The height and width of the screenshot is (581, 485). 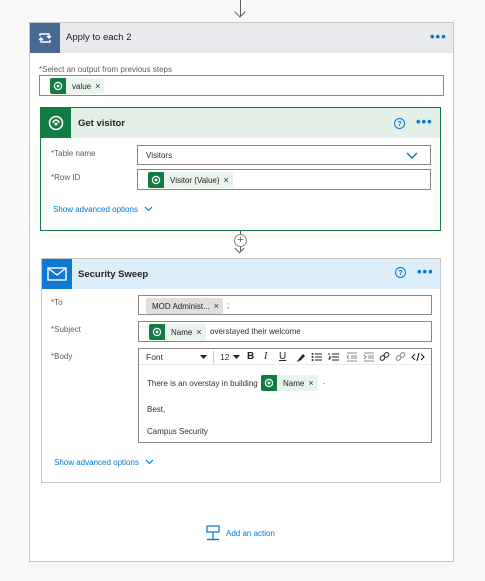 I want to click on name-token-label: Name, so click(x=182, y=332).